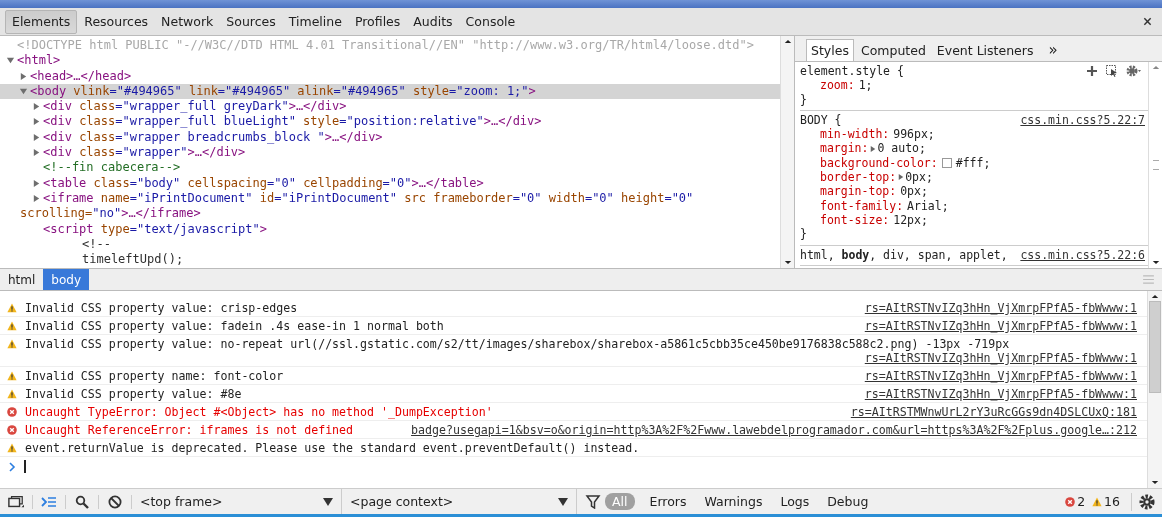  I want to click on filter-button: Debug, so click(848, 501).